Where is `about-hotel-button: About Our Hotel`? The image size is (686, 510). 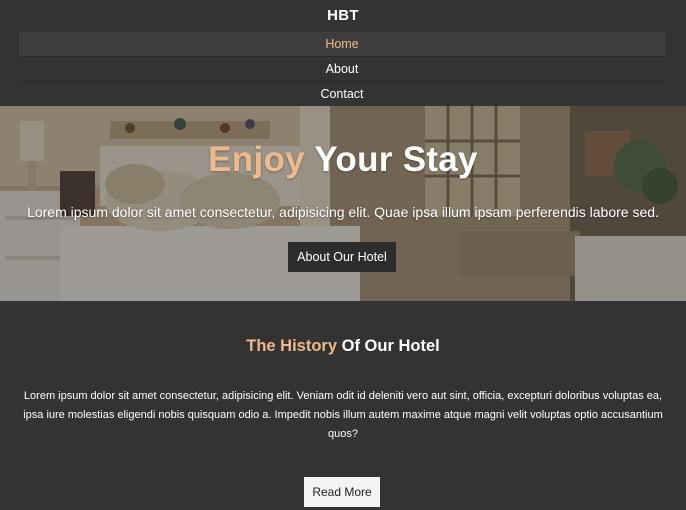
about-hotel-button: About Our Hotel is located at coordinates (342, 257).